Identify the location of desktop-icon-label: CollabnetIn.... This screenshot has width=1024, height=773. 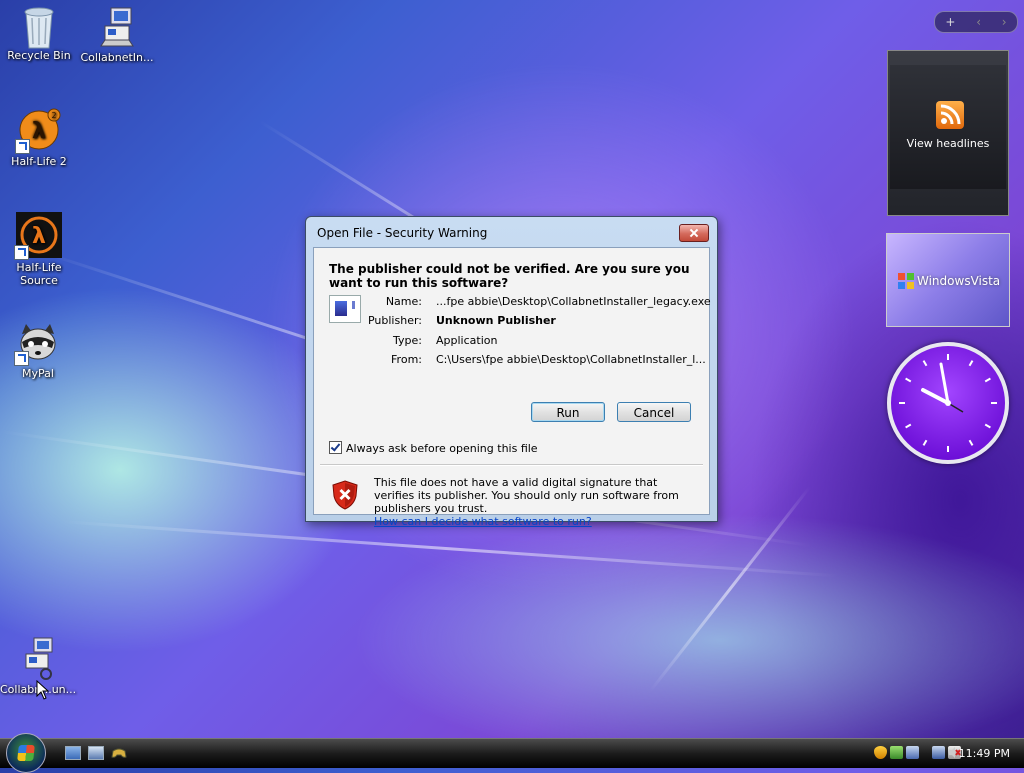
(117, 57).